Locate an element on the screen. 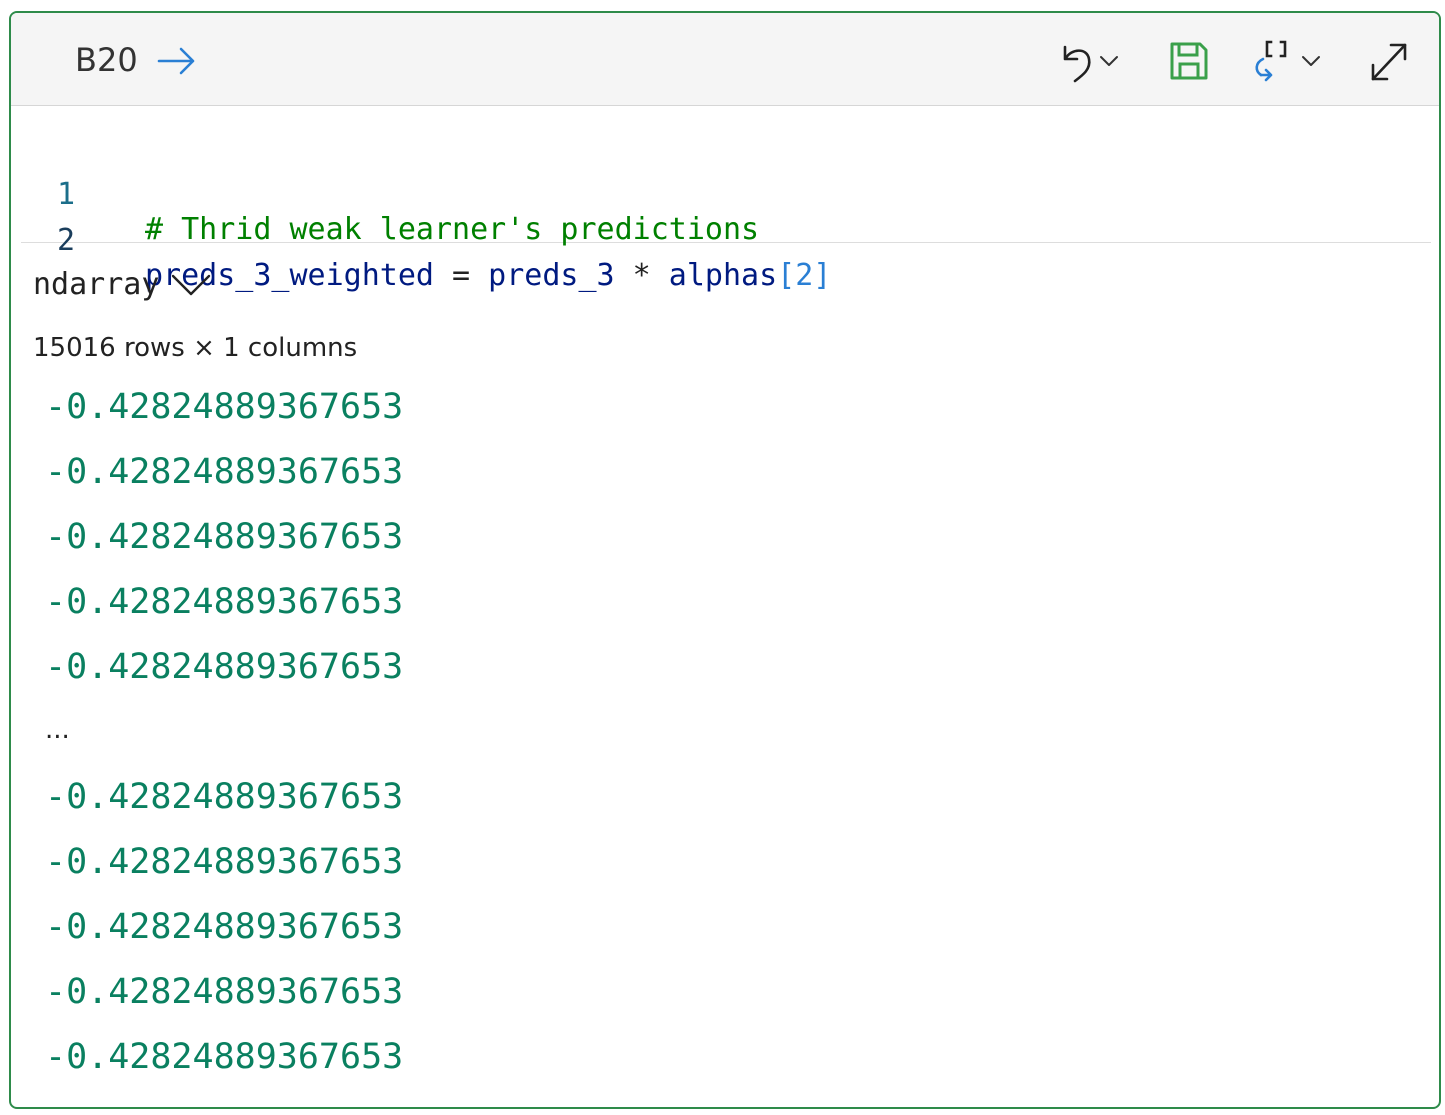 The width and height of the screenshot is (1445, 1115). code-operator: * is located at coordinates (641, 275).